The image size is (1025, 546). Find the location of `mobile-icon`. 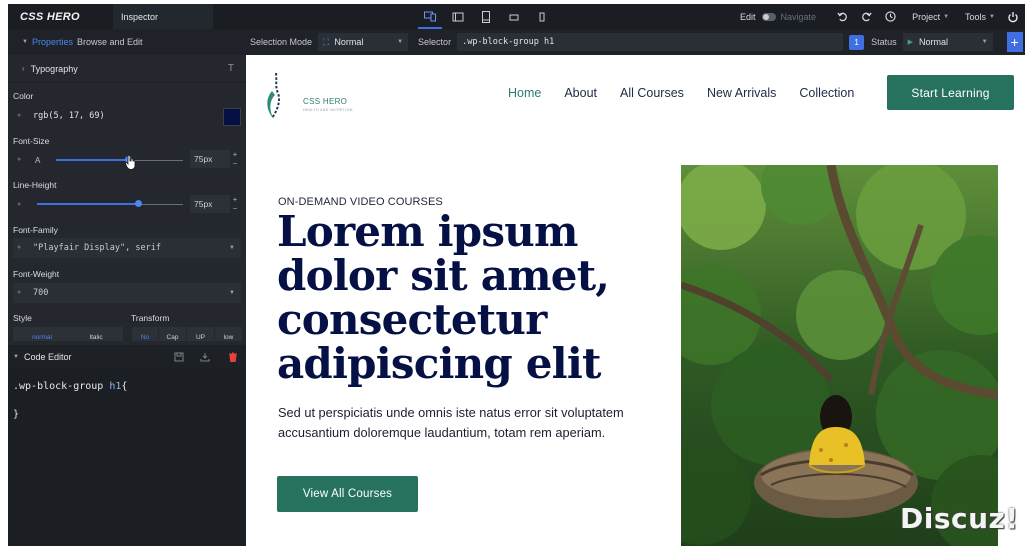

mobile-icon is located at coordinates (542, 16).